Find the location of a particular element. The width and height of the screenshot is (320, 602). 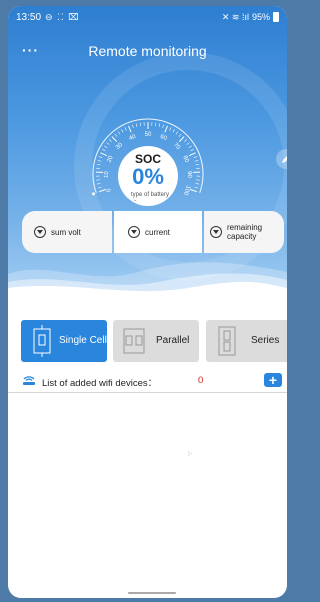

mode-parallel: Parallel is located at coordinates (156, 341).